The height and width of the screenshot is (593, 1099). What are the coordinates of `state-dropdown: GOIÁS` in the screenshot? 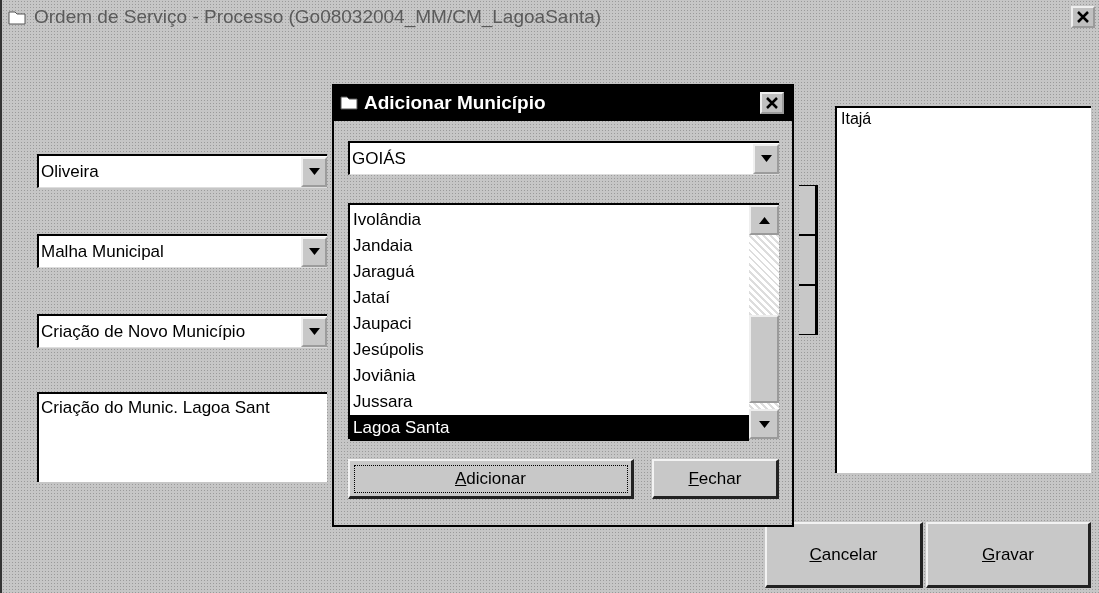 It's located at (563, 158).